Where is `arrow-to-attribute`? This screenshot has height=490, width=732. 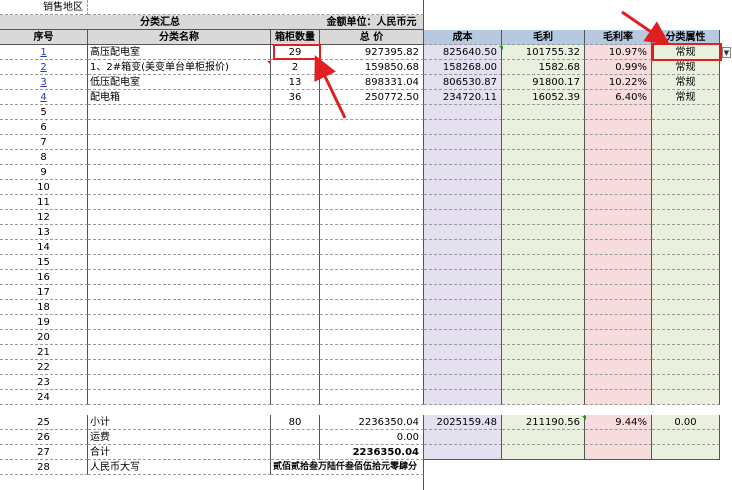 arrow-to-attribute is located at coordinates (645, 27).